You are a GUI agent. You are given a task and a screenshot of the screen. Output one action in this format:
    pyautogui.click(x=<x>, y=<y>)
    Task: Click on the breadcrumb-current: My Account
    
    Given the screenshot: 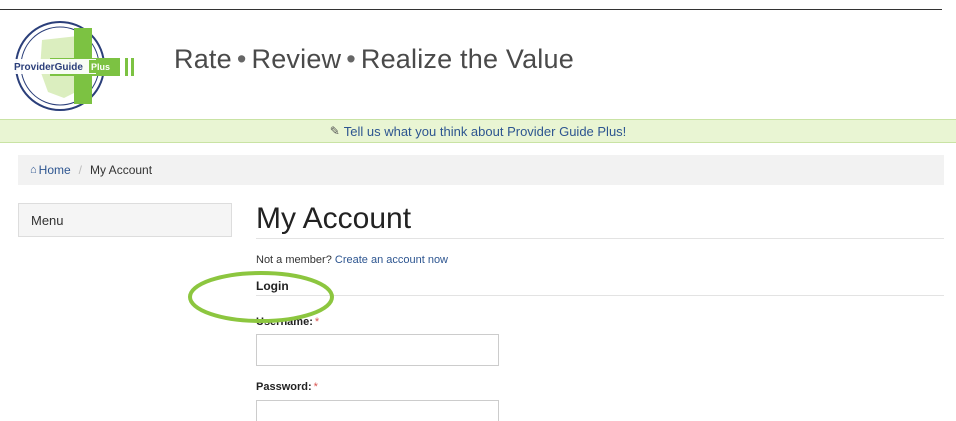 What is the action you would take?
    pyautogui.click(x=121, y=170)
    